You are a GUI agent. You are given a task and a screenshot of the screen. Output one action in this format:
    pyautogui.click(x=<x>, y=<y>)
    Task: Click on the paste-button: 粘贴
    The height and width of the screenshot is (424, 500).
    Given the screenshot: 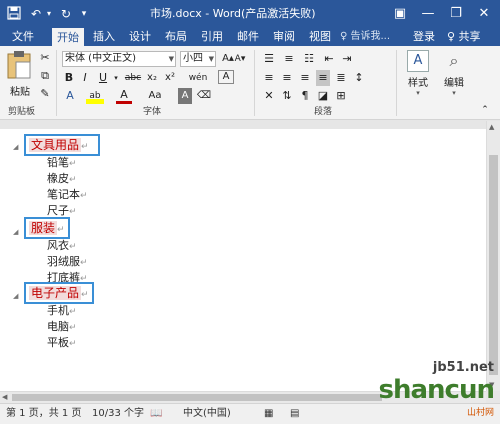 What is the action you would take?
    pyautogui.click(x=20, y=76)
    